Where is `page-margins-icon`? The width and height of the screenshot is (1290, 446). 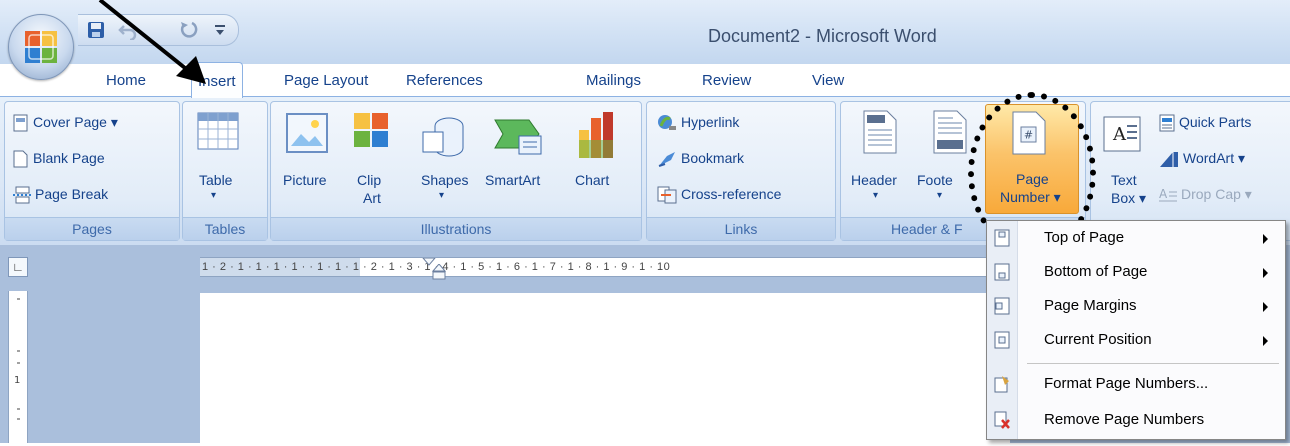 page-margins-icon is located at coordinates (1002, 306).